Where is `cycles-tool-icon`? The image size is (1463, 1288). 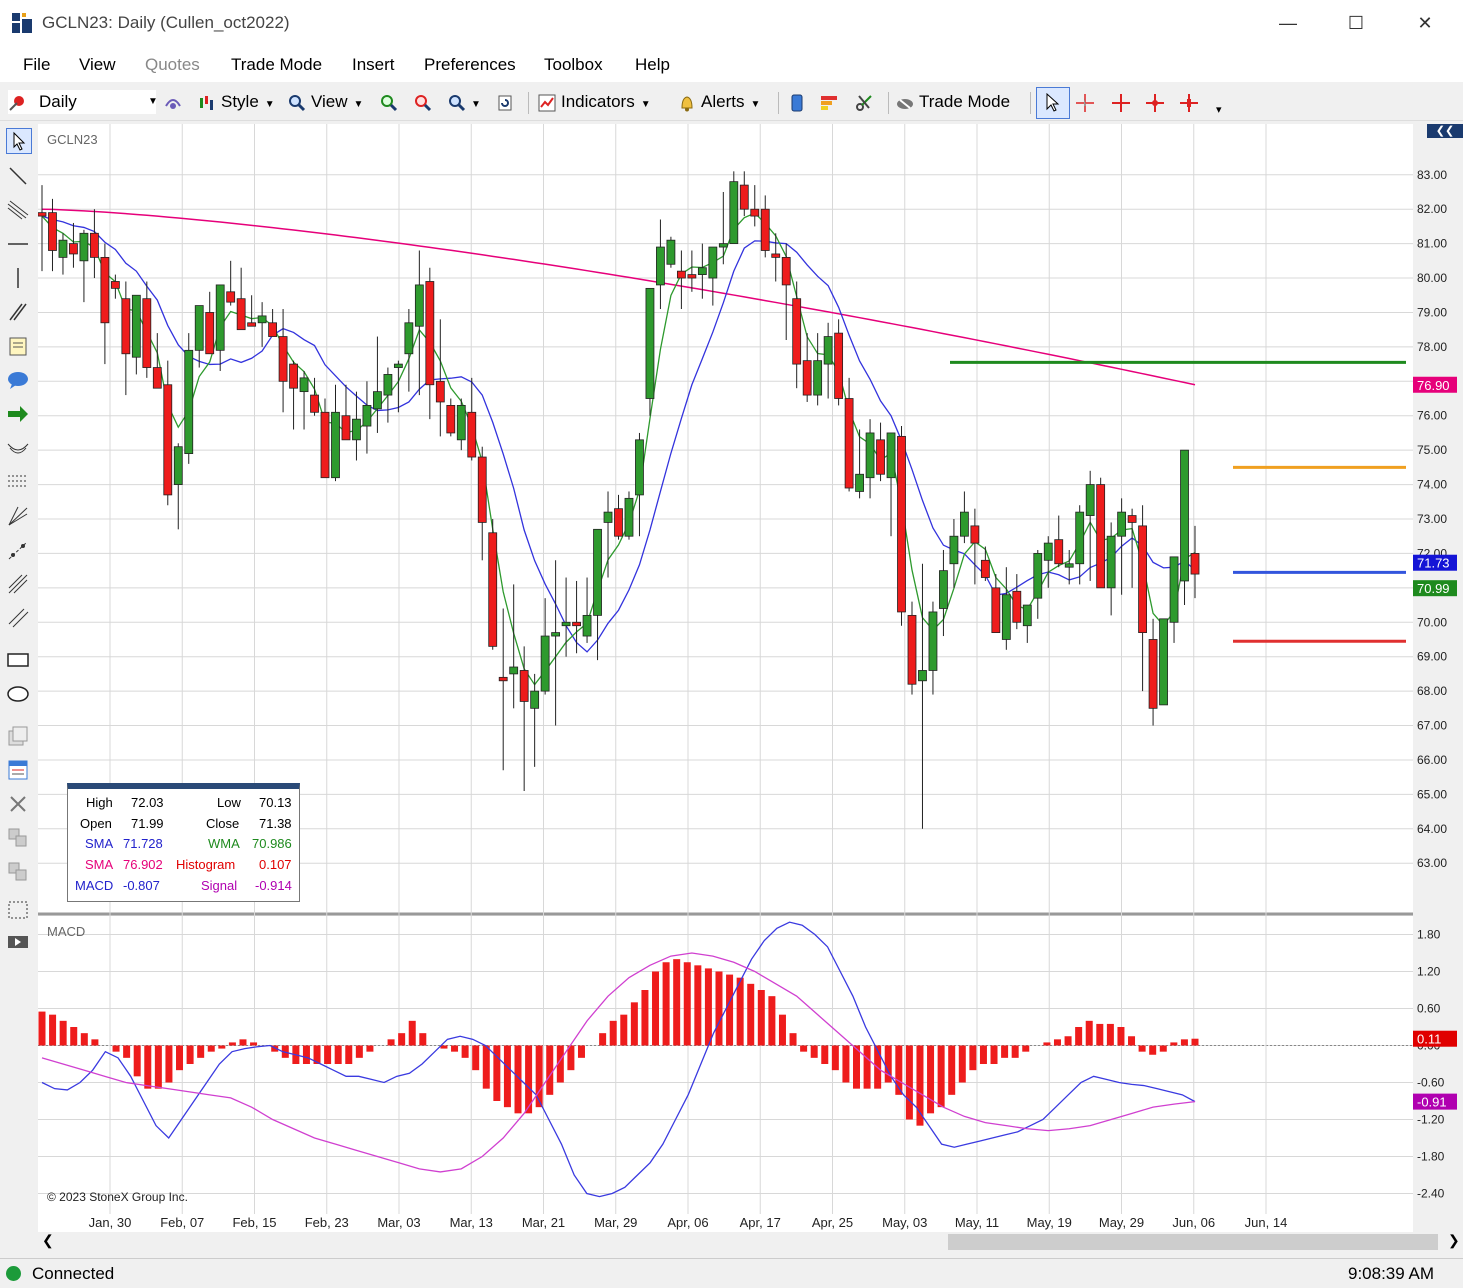
cycles-tool-icon is located at coordinates (18, 618).